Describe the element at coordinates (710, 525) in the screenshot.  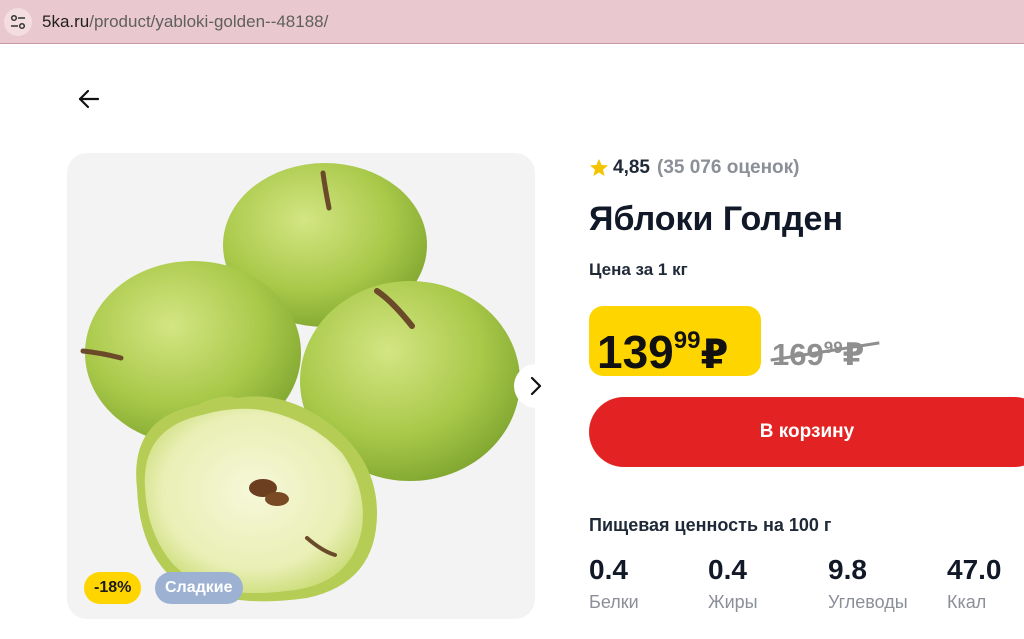
I see `nutrition-title: Пищевая ценность на 100 г` at that location.